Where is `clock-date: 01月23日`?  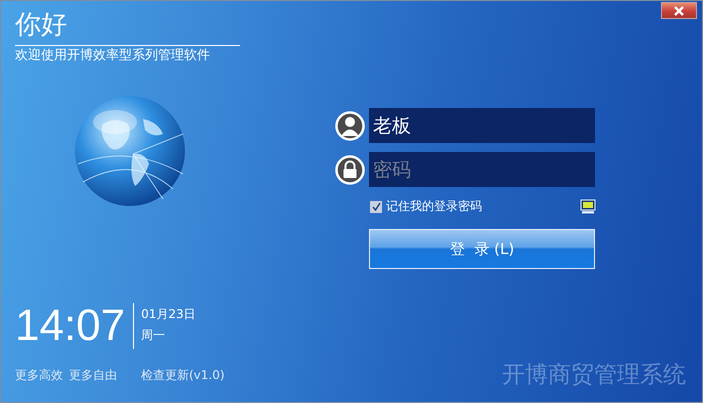
clock-date: 01月23日 is located at coordinates (168, 314).